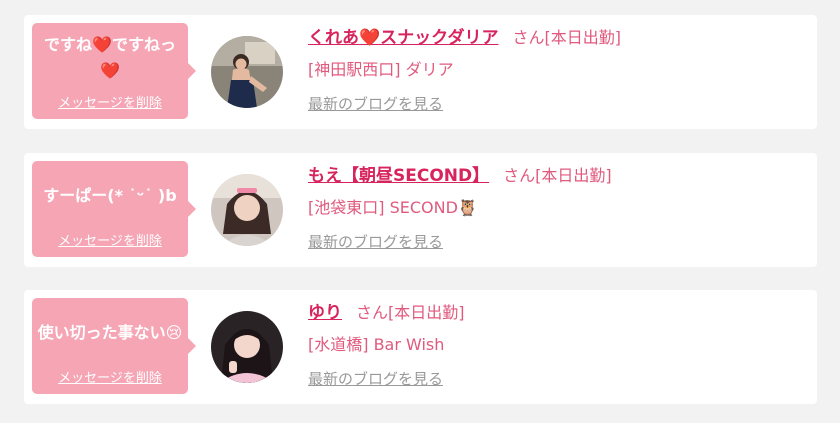 This screenshot has height=423, width=840. Describe the element at coordinates (114, 209) in the screenshot. I see `message-bubble: すーぱー(* ˙ᵕ˙ )b メッセージを削除` at that location.